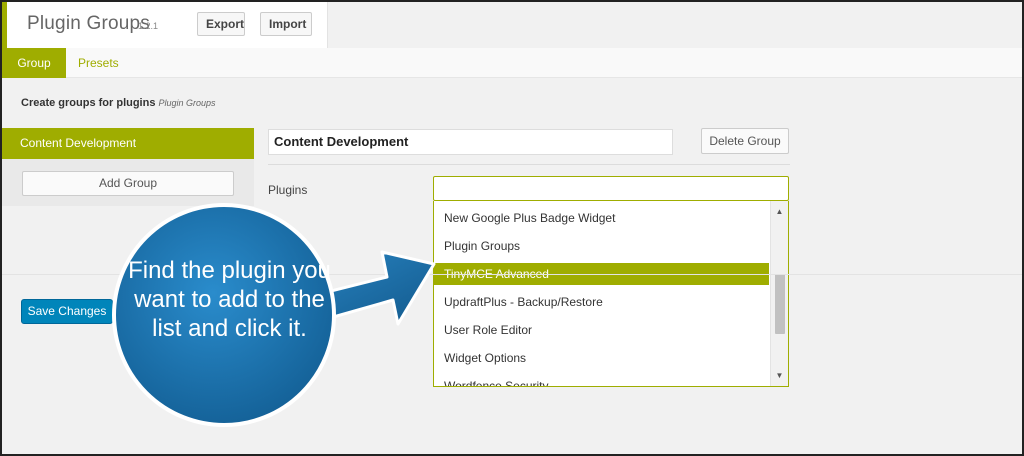 The image size is (1024, 456). Describe the element at coordinates (601, 302) in the screenshot. I see `dropdown-option: UpdraftPlus - Backup/Restore` at that location.